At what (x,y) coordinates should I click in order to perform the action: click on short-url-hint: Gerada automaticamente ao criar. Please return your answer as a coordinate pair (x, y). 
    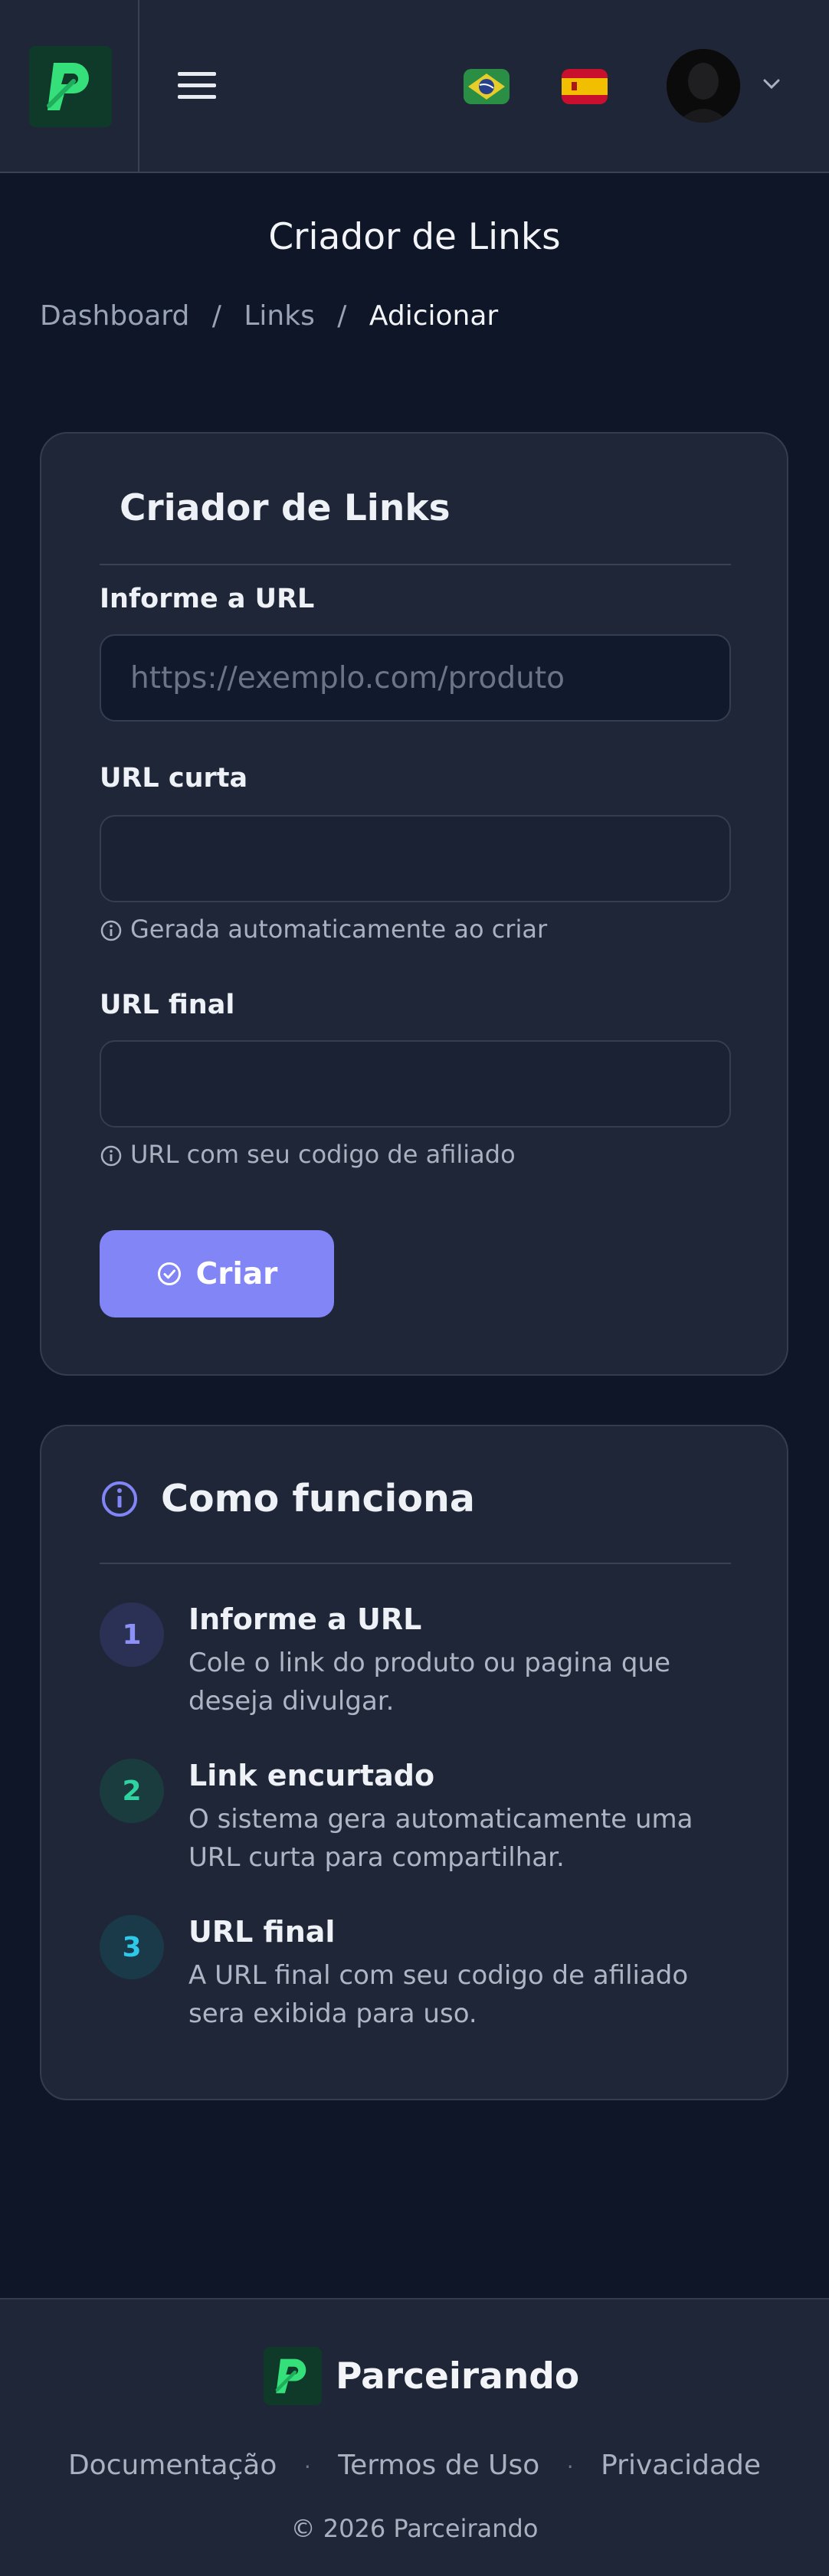
    Looking at the image, I should click on (324, 929).